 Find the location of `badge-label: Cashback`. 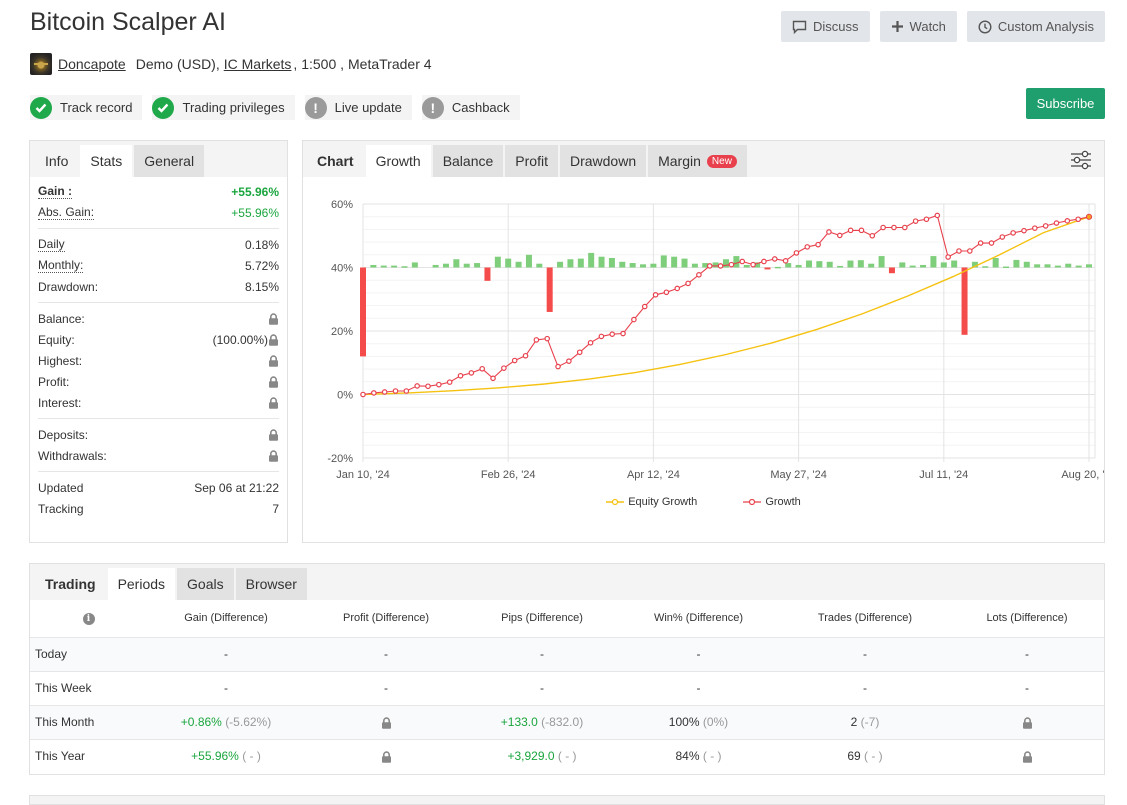

badge-label: Cashback is located at coordinates (480, 107).